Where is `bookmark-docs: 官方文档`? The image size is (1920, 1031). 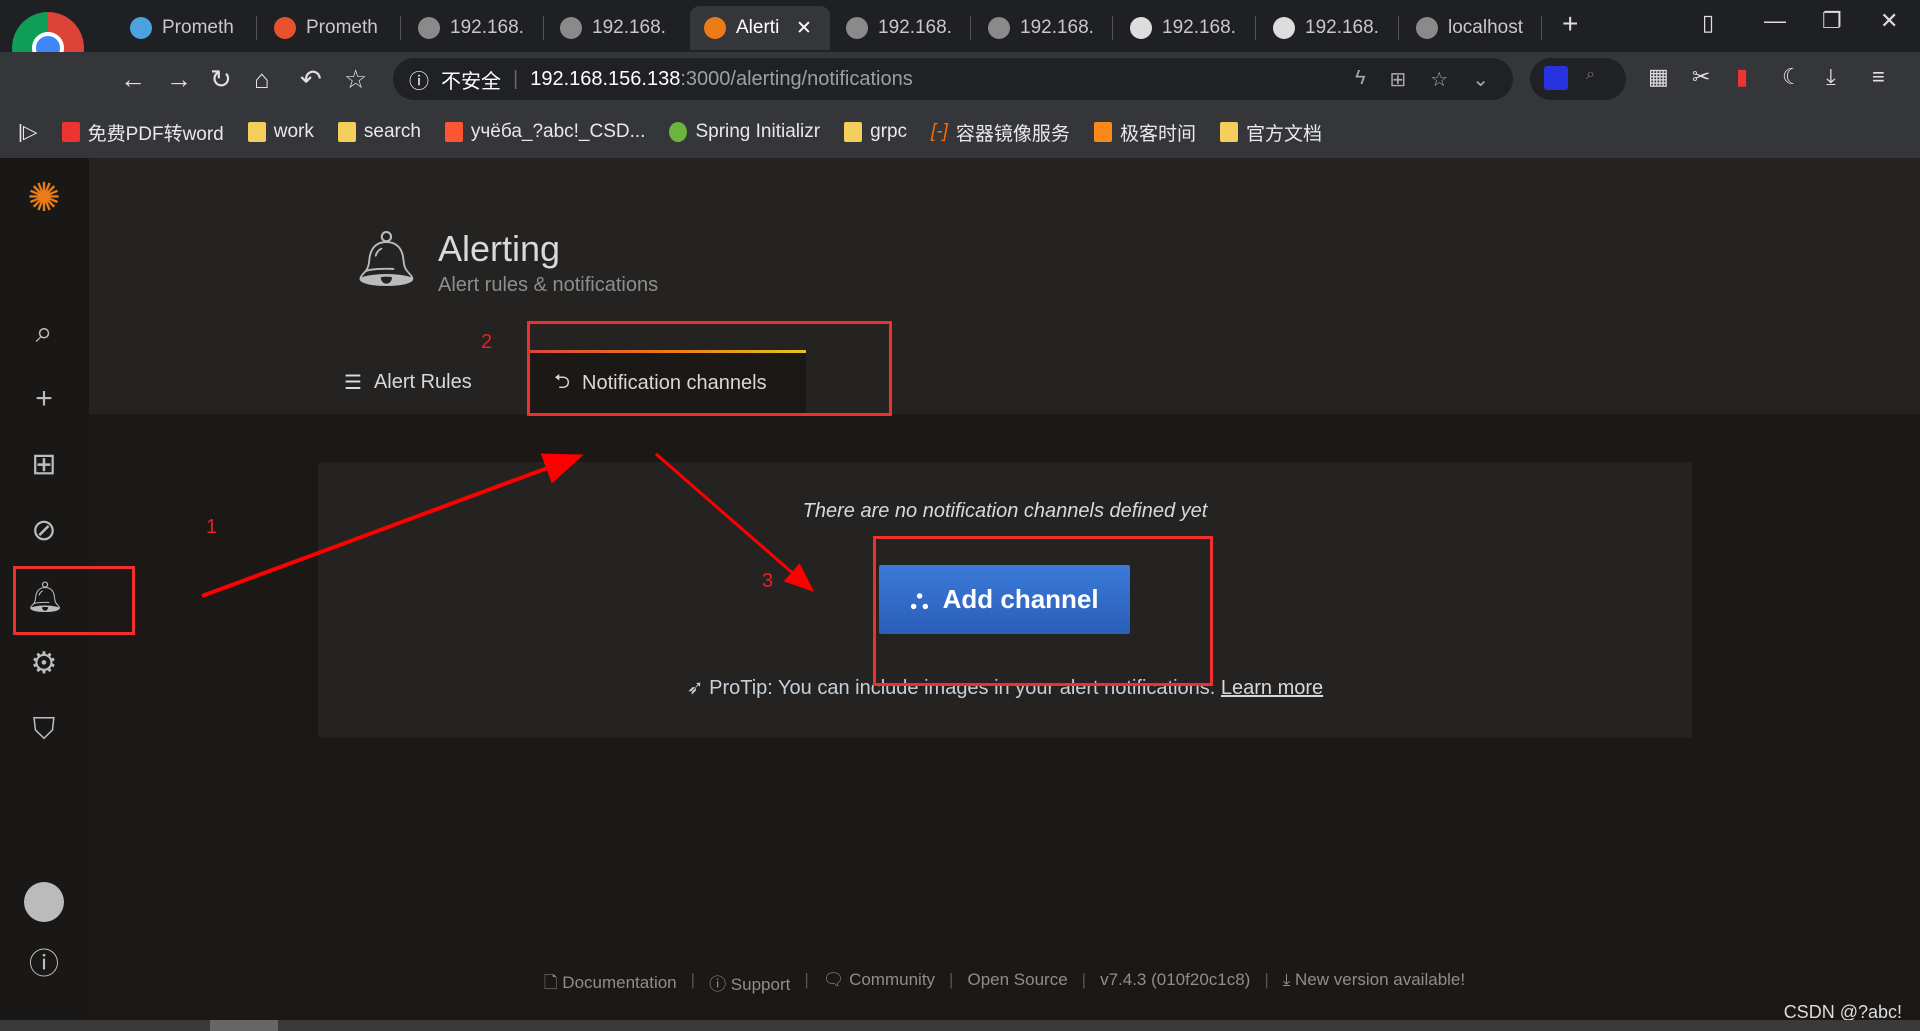
bookmark-docs: 官方文档 is located at coordinates (1270, 132).